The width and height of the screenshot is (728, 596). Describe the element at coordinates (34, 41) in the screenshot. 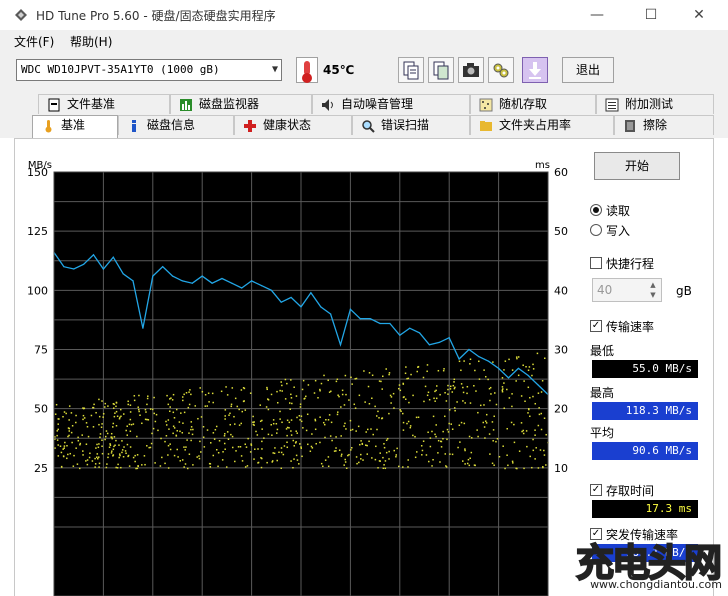

I see `menu-file: 文件(F)` at that location.